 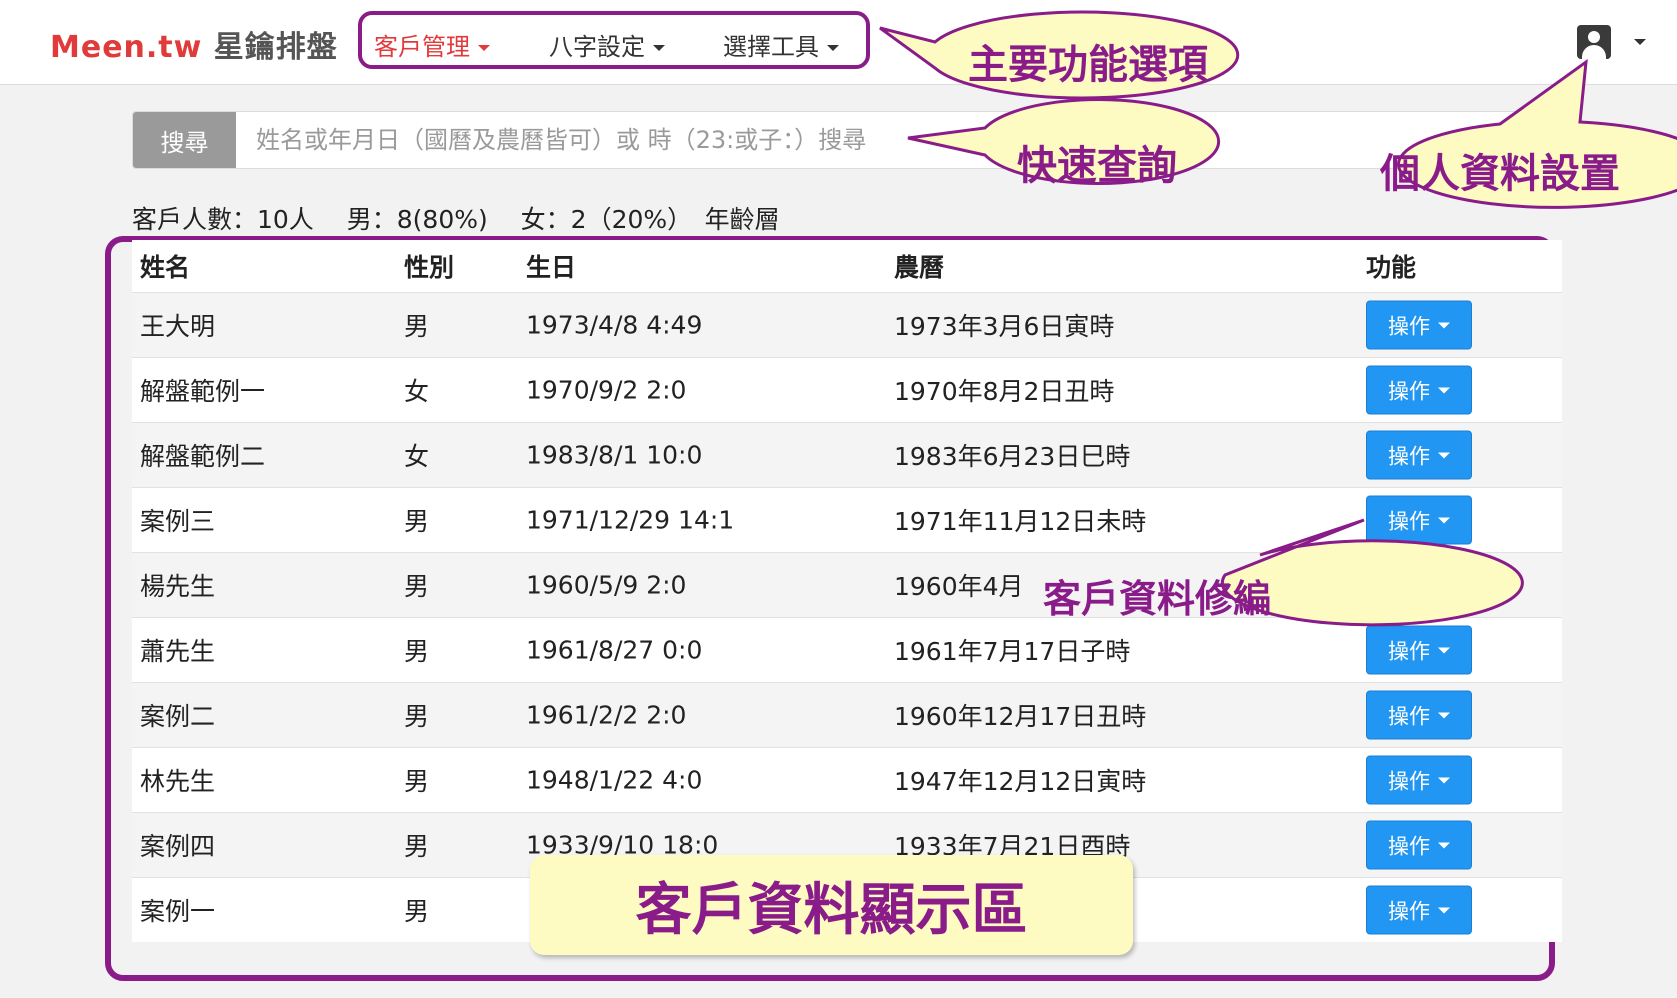 I want to click on callout-profile-settings: 個人資料設置, so click(x=1500, y=174).